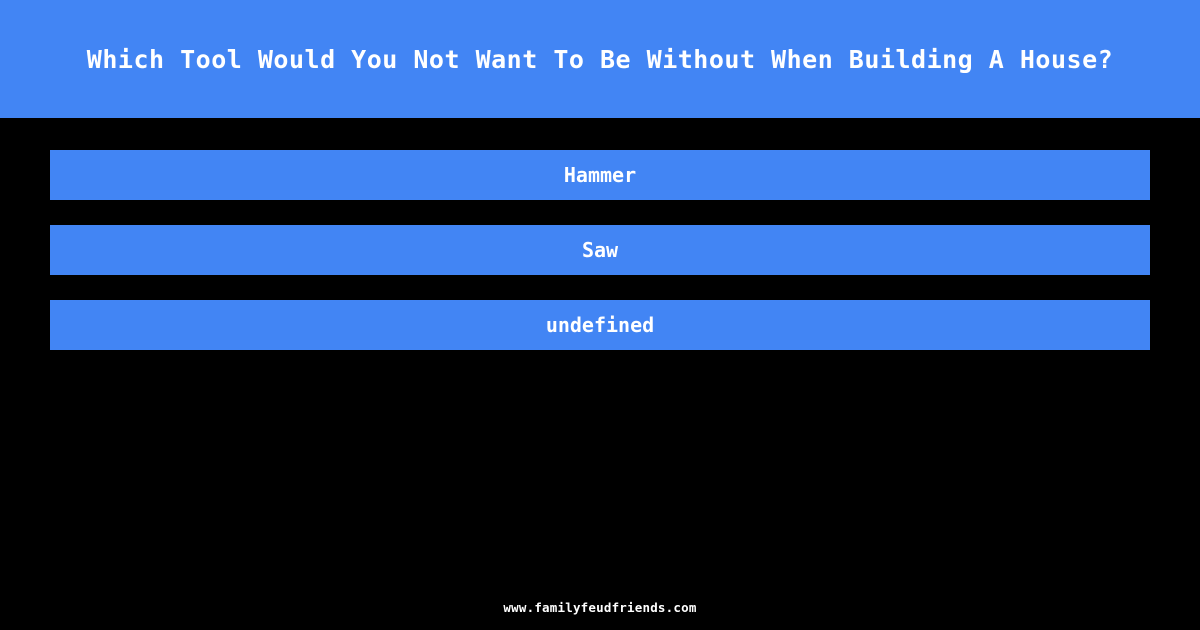 The height and width of the screenshot is (630, 1200). I want to click on site-url: www.familyfeudfriends.com, so click(600, 607).